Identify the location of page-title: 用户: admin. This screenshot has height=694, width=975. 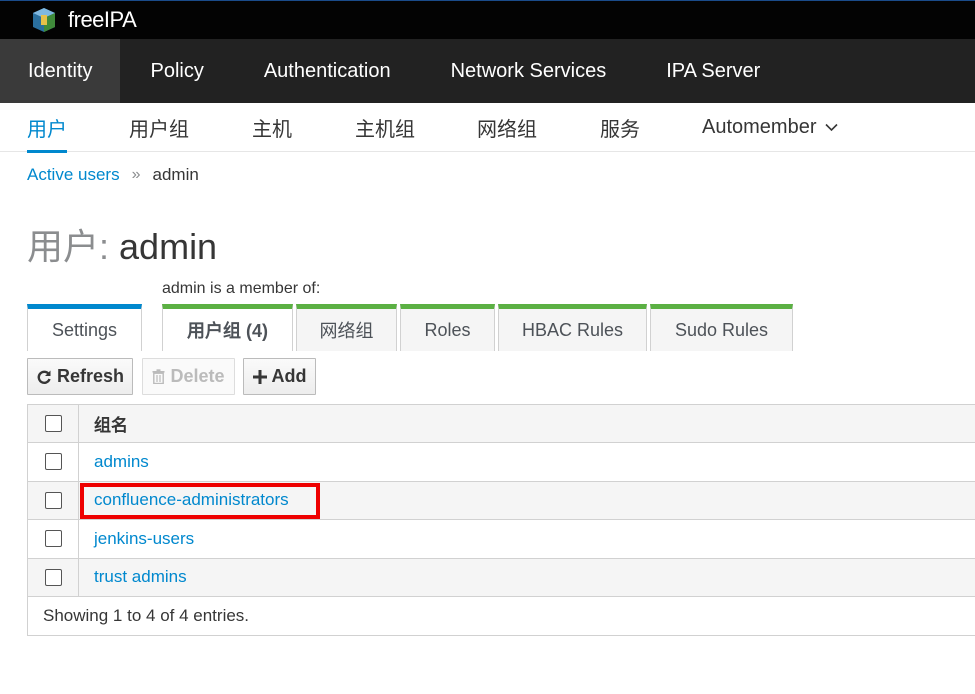
(122, 244).